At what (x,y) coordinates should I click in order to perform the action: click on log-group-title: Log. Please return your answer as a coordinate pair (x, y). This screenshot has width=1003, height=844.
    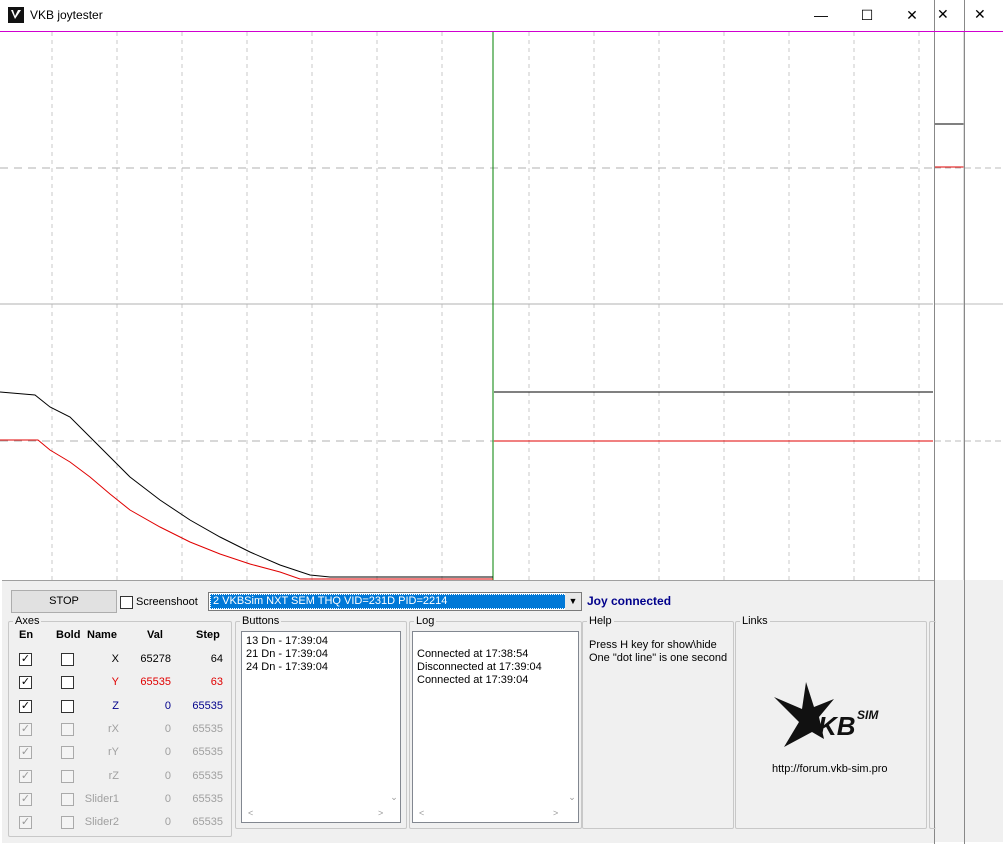
    Looking at the image, I should click on (425, 621).